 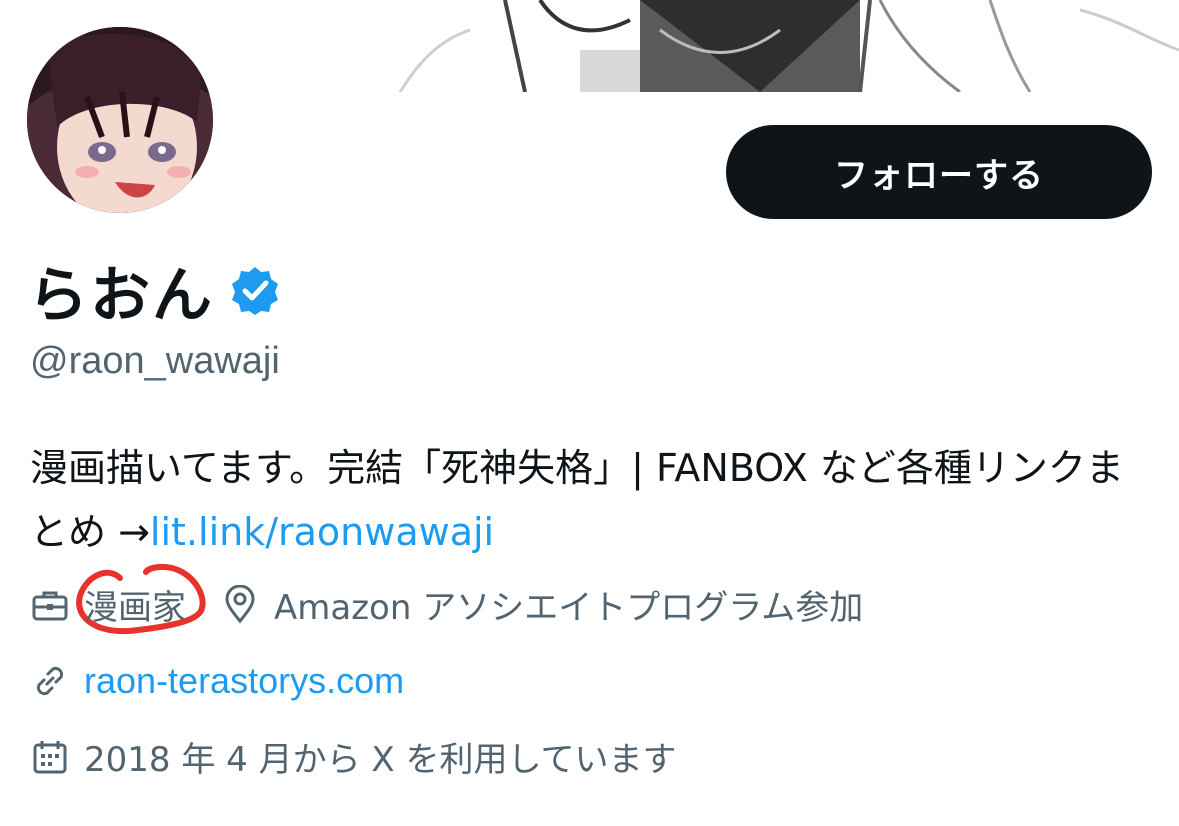 I want to click on avatar, so click(x=120, y=120).